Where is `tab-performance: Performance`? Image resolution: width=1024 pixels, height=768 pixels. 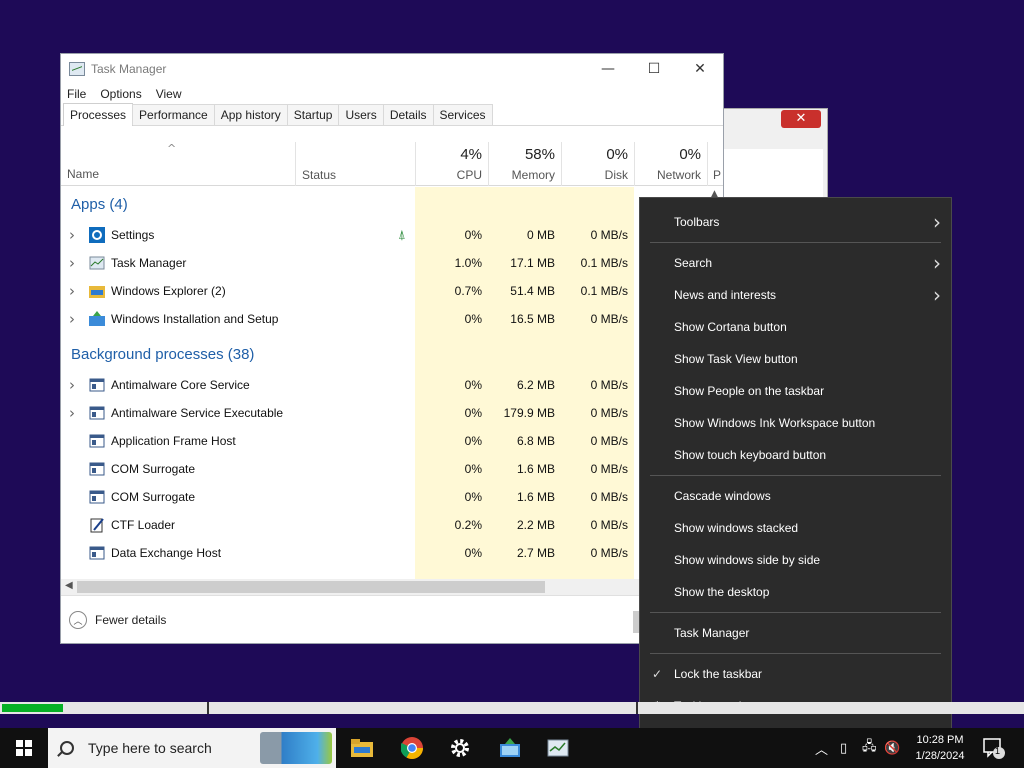
tab-performance: Performance is located at coordinates (173, 114).